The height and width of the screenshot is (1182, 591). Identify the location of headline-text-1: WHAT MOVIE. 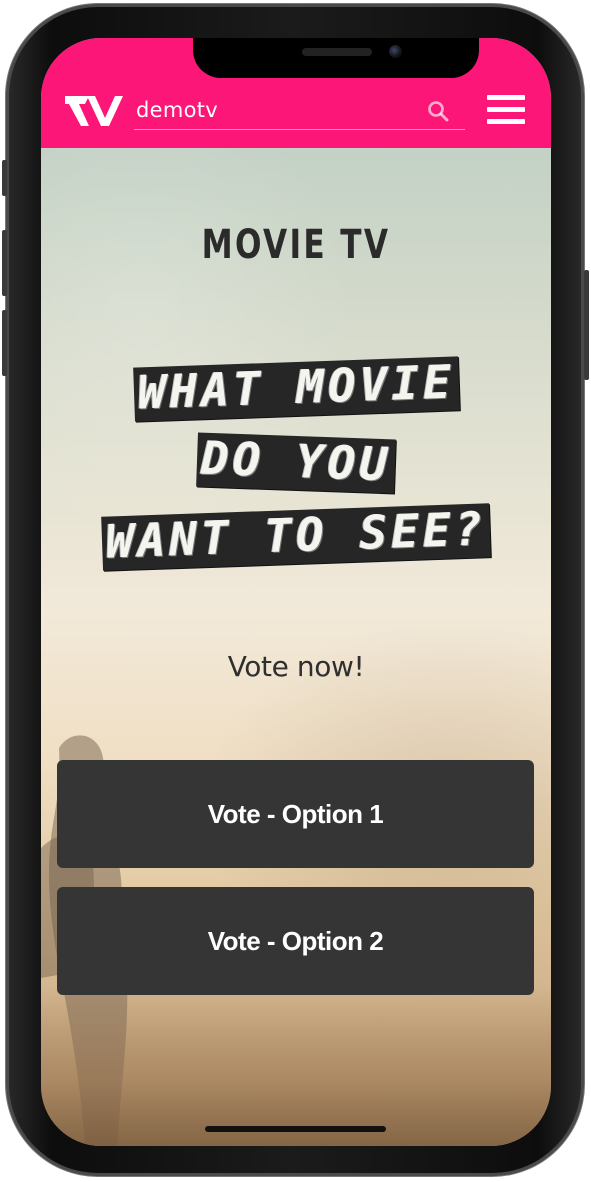
(296, 388).